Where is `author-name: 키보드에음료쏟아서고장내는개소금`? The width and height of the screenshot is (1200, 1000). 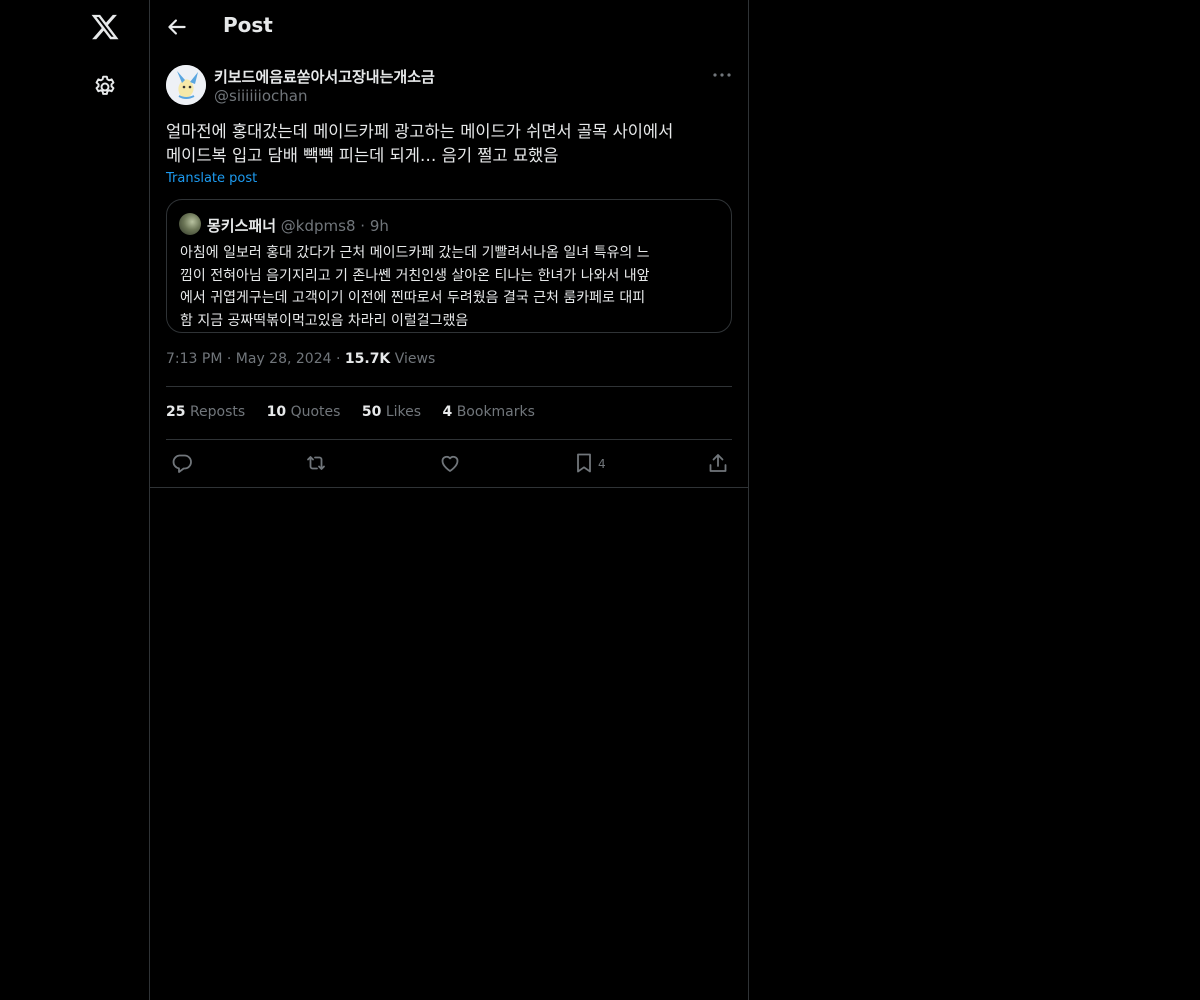 author-name: 키보드에음료쏟아서고장내는개소금 is located at coordinates (324, 76).